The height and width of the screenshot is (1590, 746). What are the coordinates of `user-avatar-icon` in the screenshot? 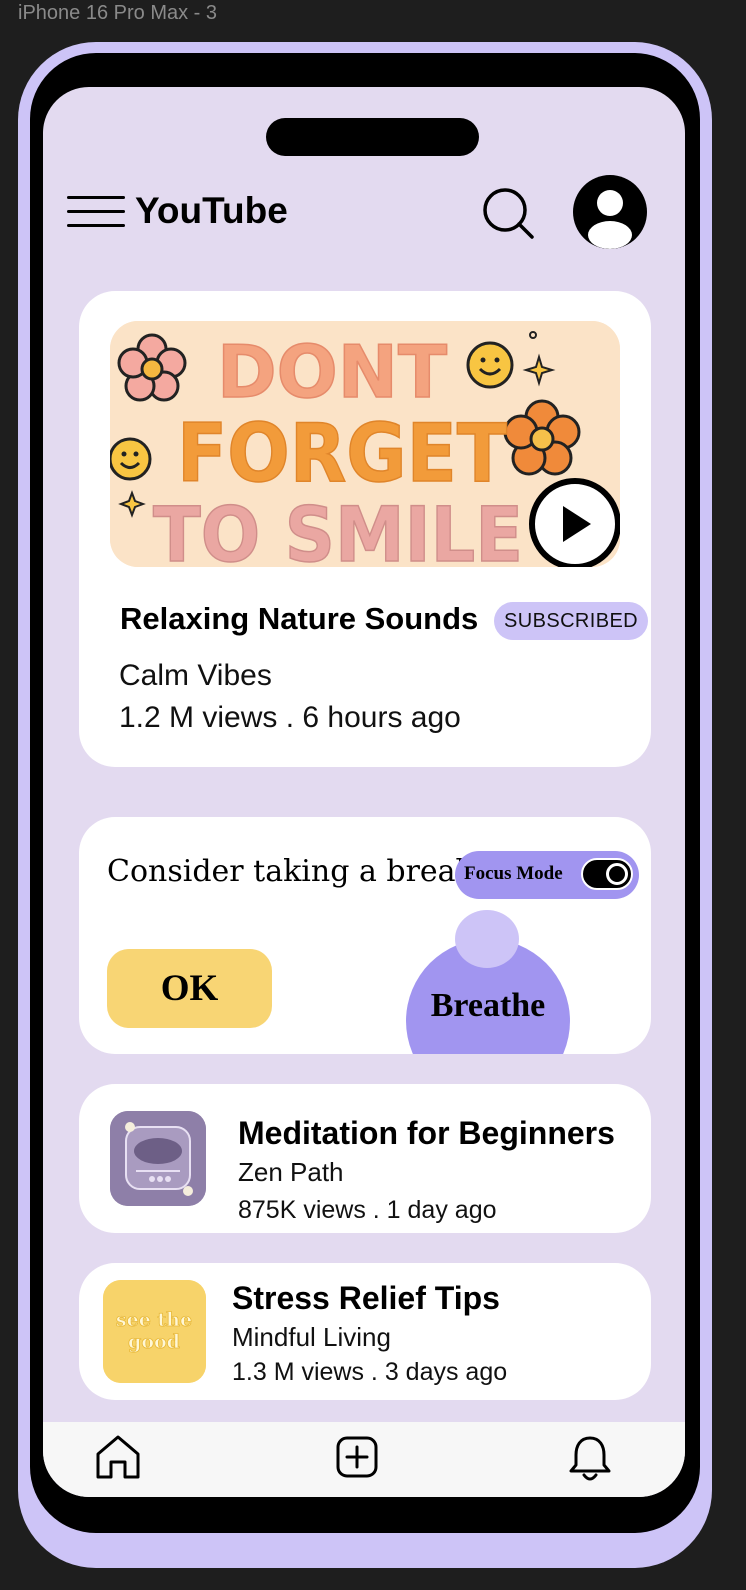 It's located at (610, 212).